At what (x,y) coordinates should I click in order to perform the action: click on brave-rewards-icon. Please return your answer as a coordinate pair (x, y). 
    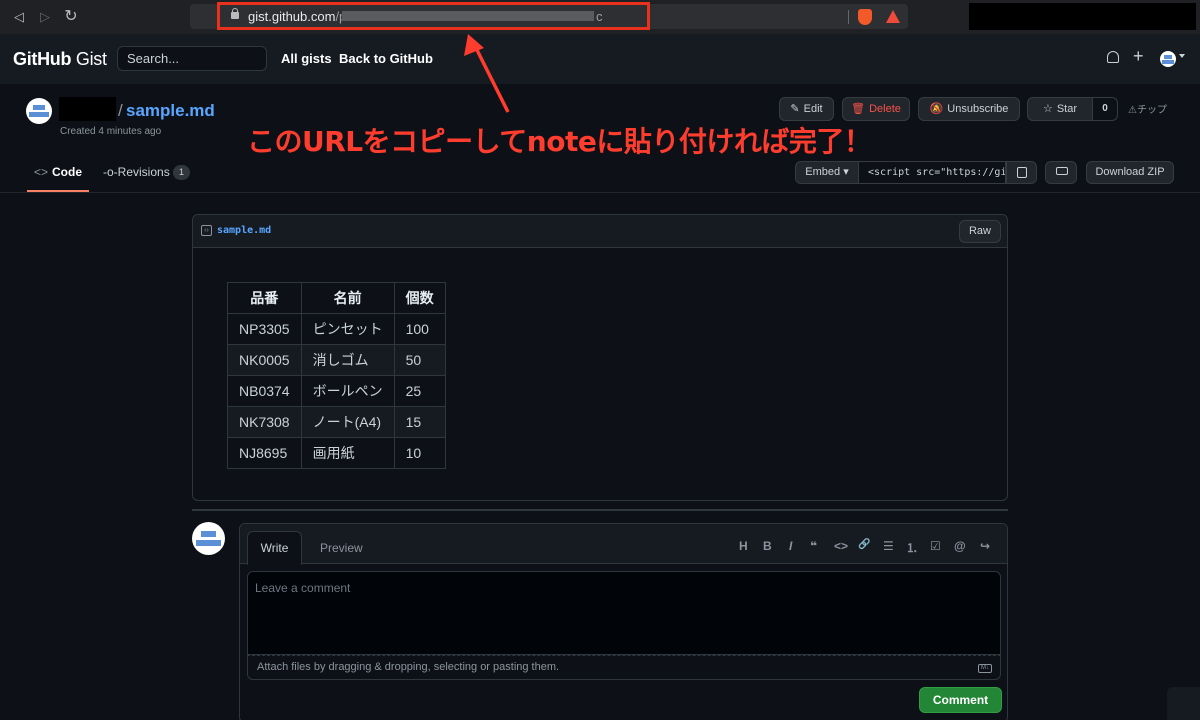
    Looking at the image, I should click on (893, 16).